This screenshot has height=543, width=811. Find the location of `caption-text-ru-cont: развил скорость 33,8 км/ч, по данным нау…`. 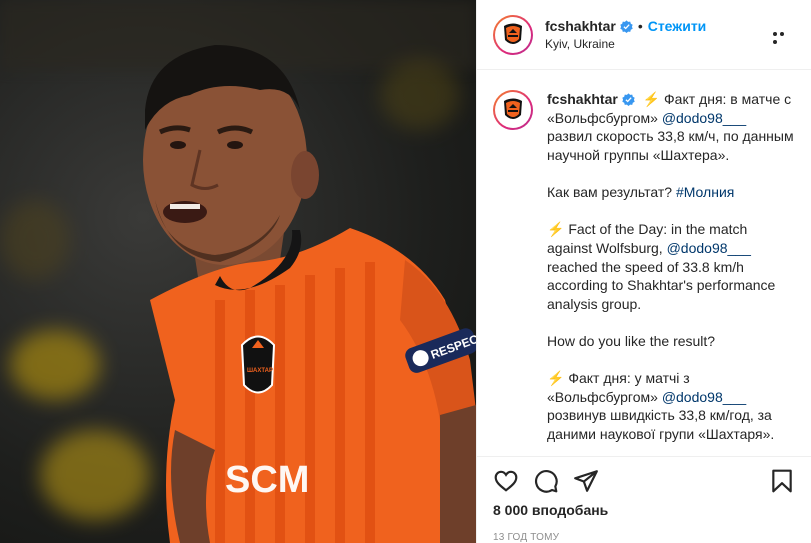

caption-text-ru-cont: развил скорость 33,8 км/ч, по данным нау… is located at coordinates (670, 146).